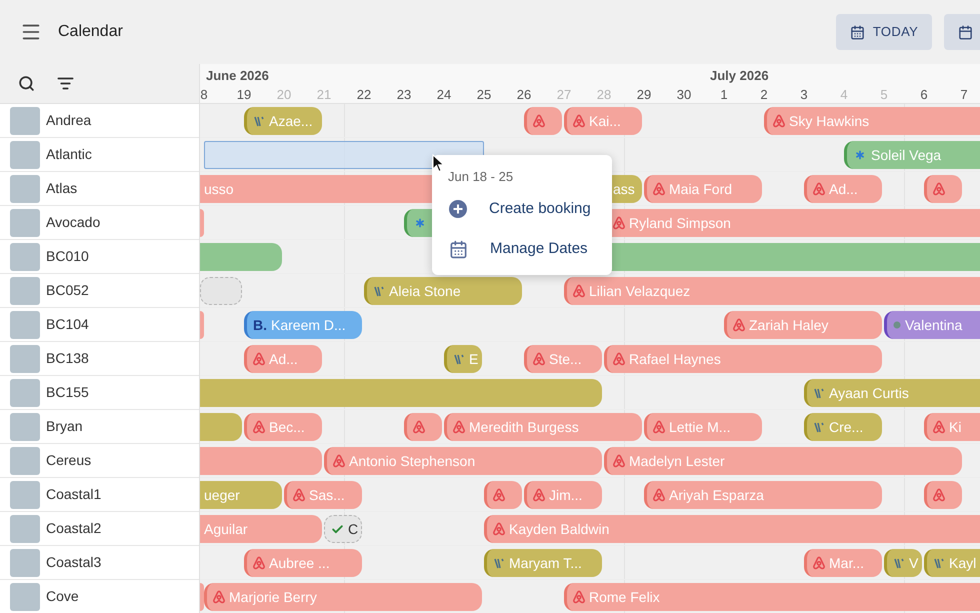 The height and width of the screenshot is (613, 980). What do you see at coordinates (772, 291) in the screenshot?
I see `booking-bar: Lilian Velazquez` at bounding box center [772, 291].